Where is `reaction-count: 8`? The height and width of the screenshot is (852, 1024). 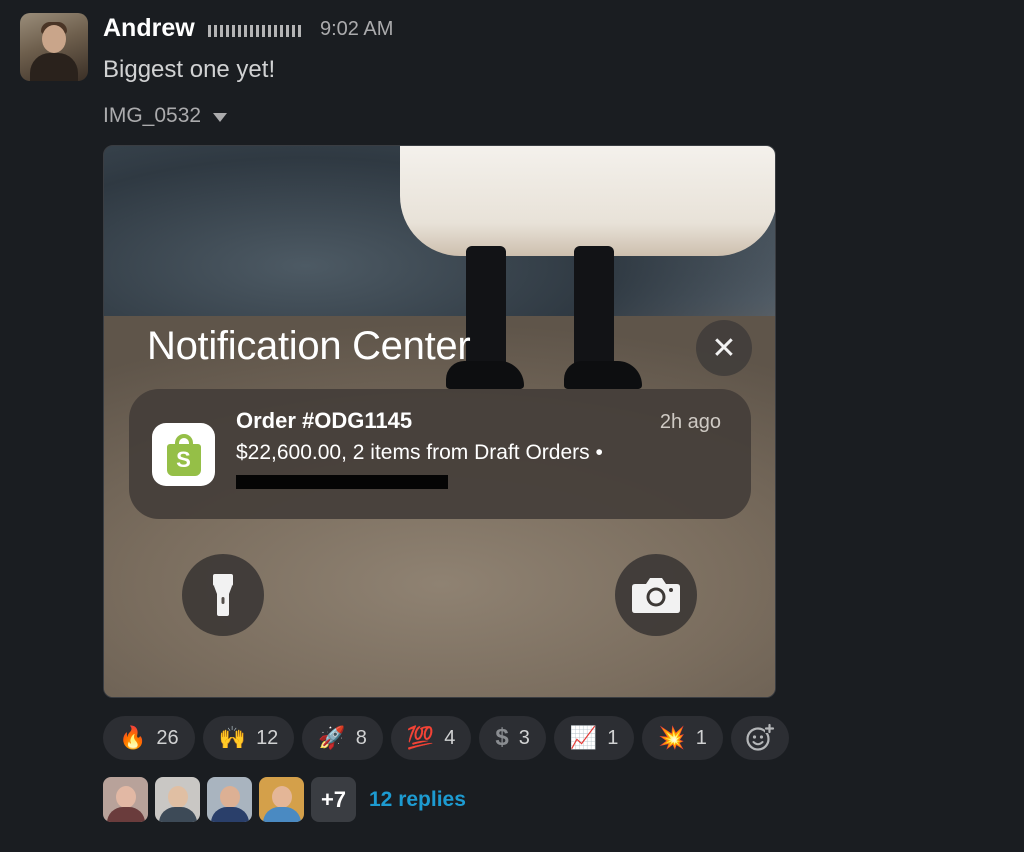
reaction-count: 8 is located at coordinates (361, 737).